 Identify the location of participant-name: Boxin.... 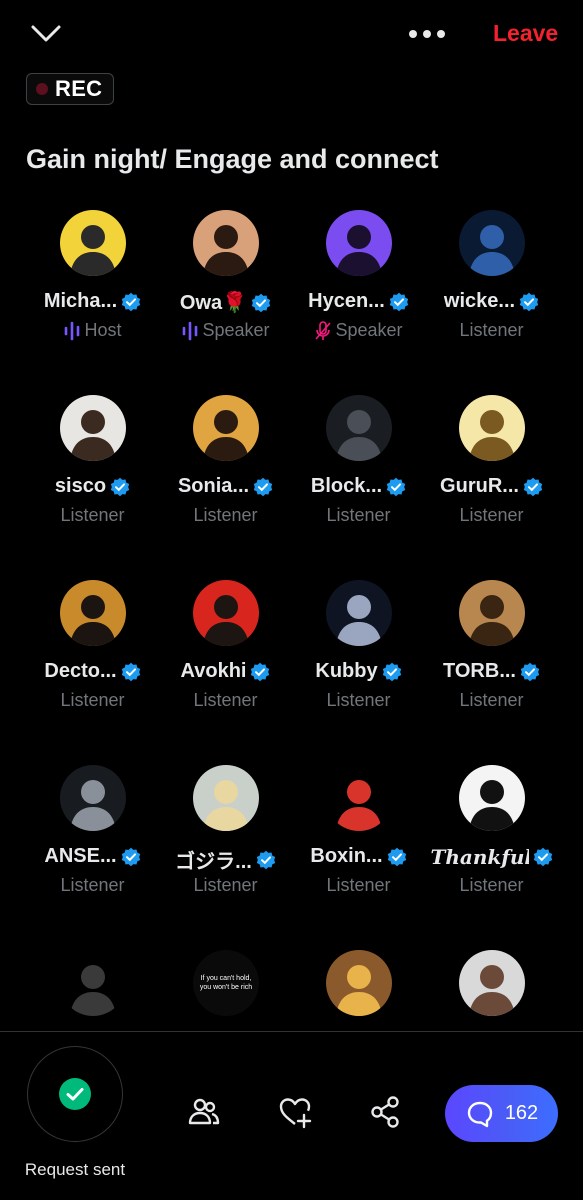
(346, 856).